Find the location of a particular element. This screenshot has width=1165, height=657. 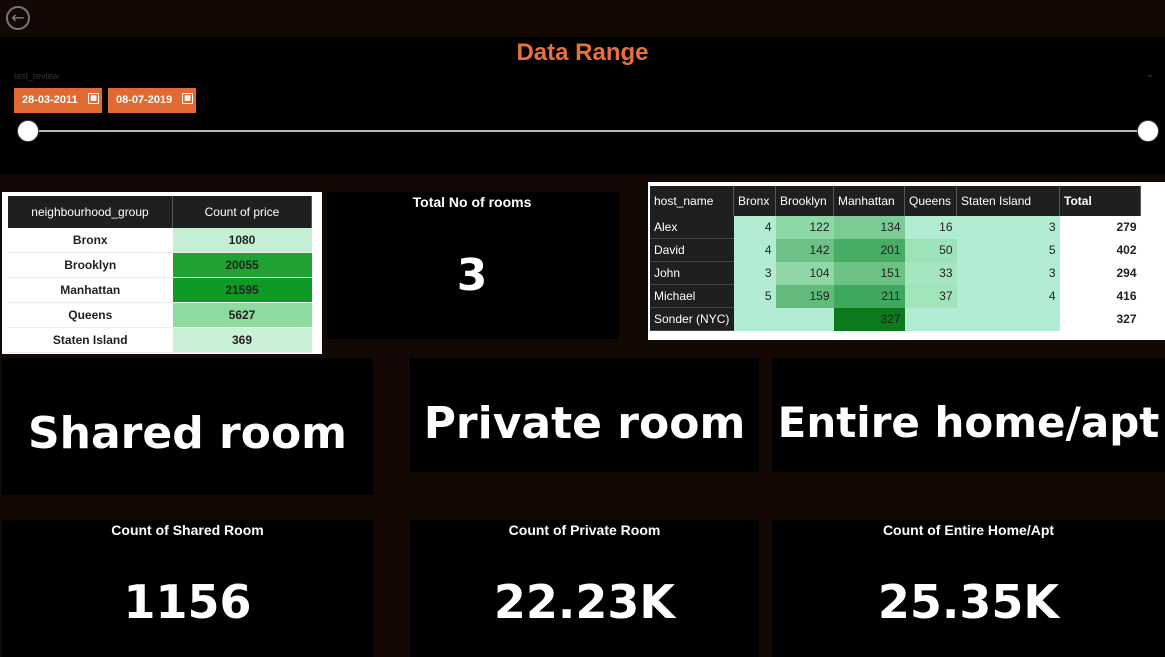

table-row: John 3 104 151 33 3 294 is located at coordinates (895, 273).